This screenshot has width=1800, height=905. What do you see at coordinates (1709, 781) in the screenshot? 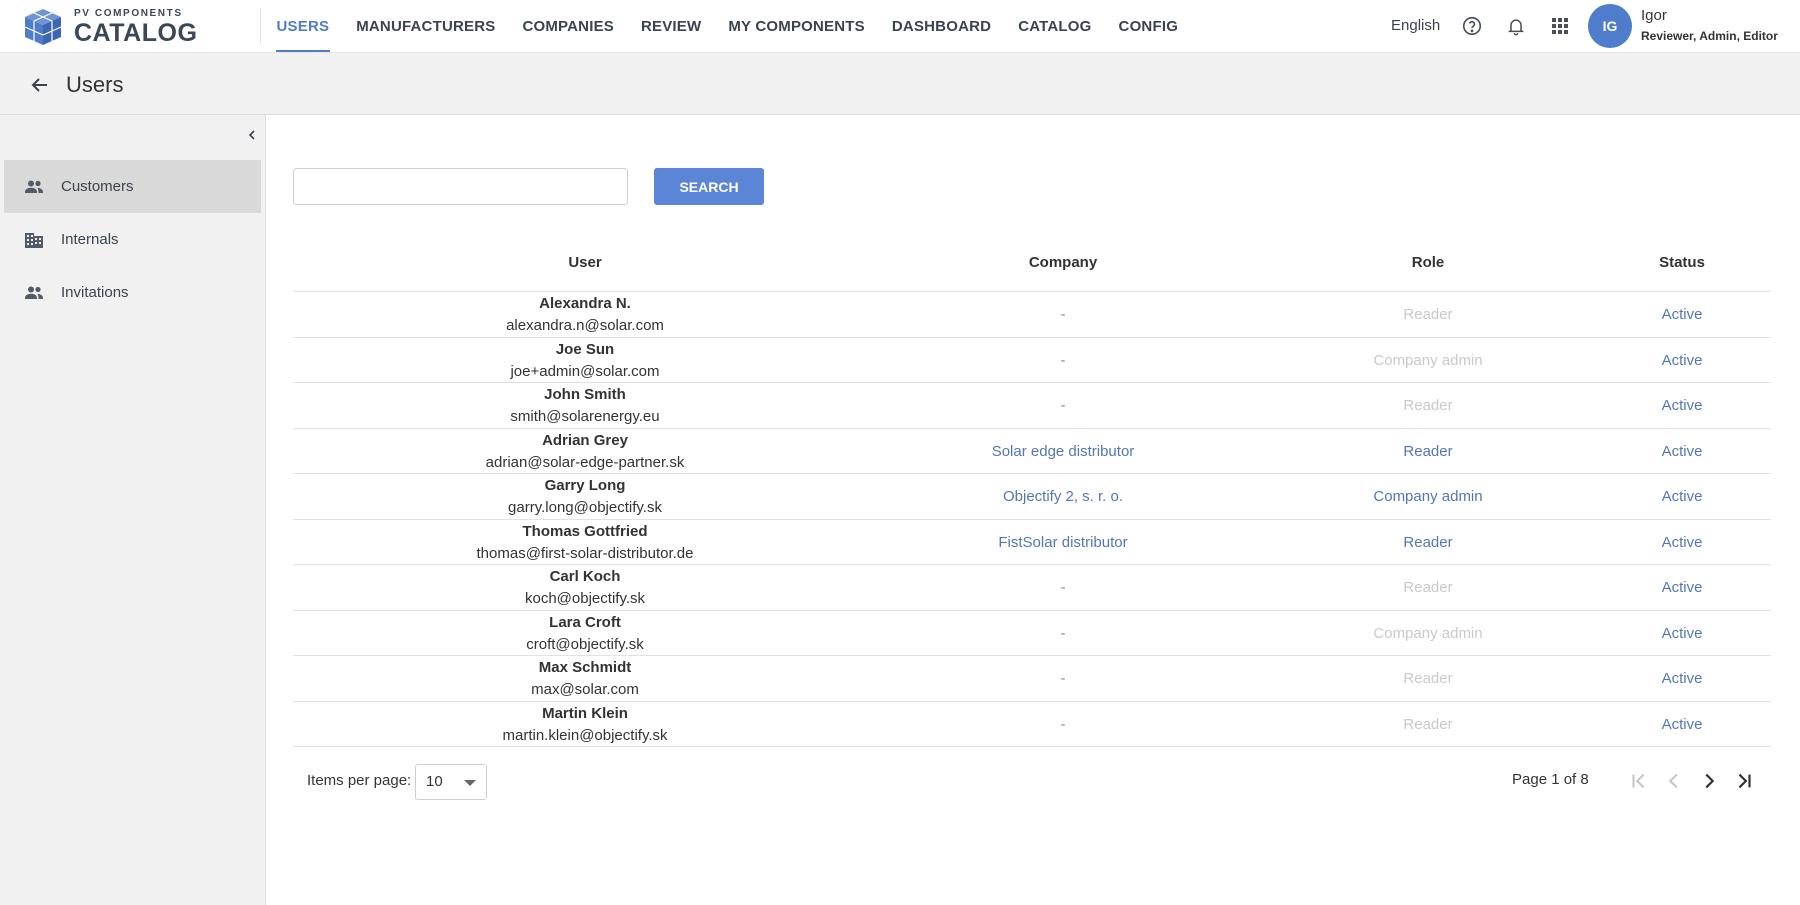
I see `next-page-icon` at bounding box center [1709, 781].